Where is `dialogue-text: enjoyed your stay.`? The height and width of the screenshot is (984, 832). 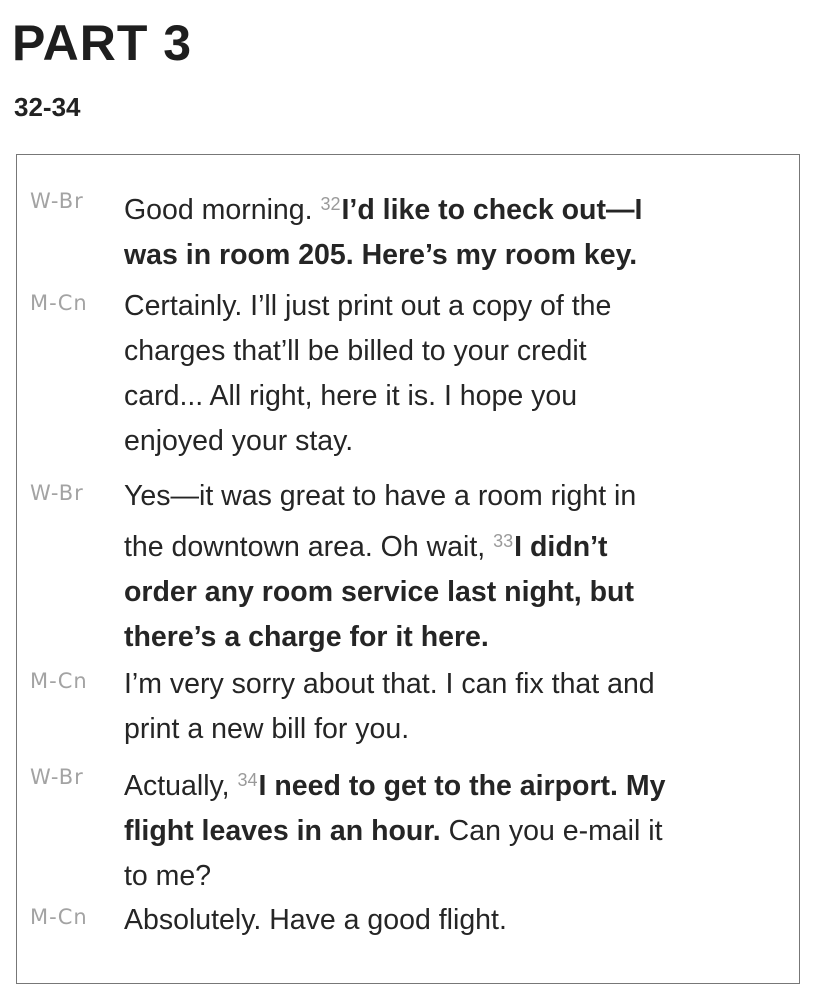 dialogue-text: enjoyed your stay. is located at coordinates (239, 441).